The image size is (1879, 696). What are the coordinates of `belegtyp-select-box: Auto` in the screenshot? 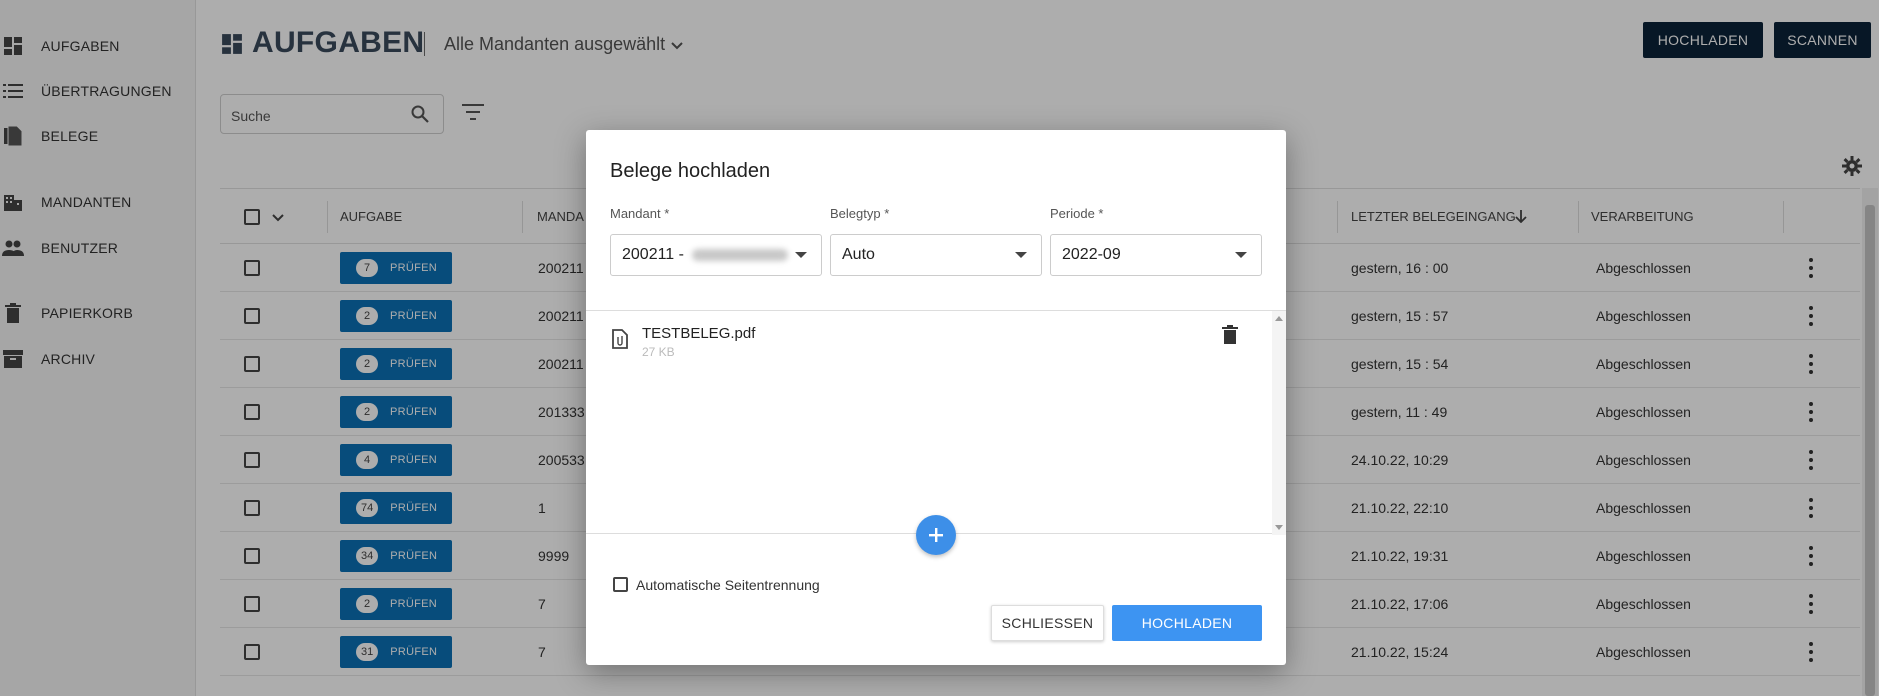 It's located at (936, 255).